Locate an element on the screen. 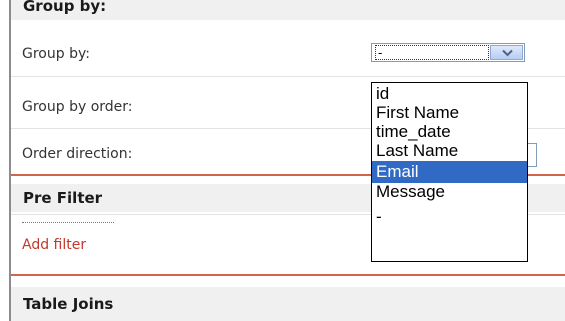 Image resolution: width=565 pixels, height=321 pixels. dropdown-option-last-name: Last Name is located at coordinates (449, 151).